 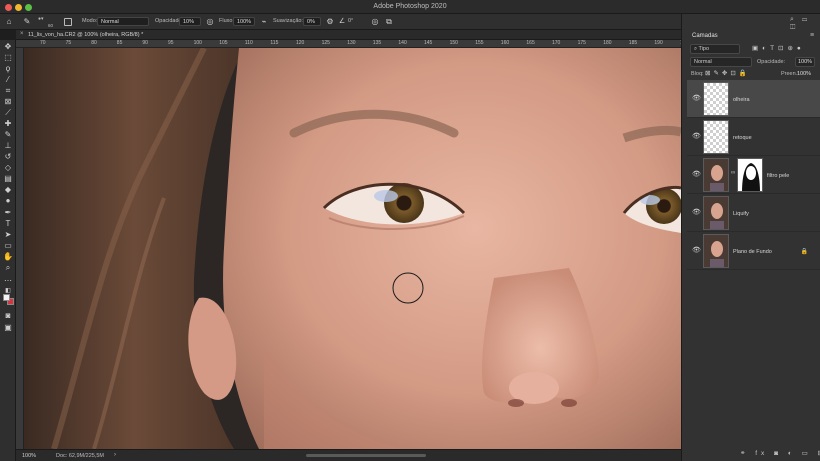 I want to click on pressure-opacity-icon: ◎, so click(x=210, y=22).